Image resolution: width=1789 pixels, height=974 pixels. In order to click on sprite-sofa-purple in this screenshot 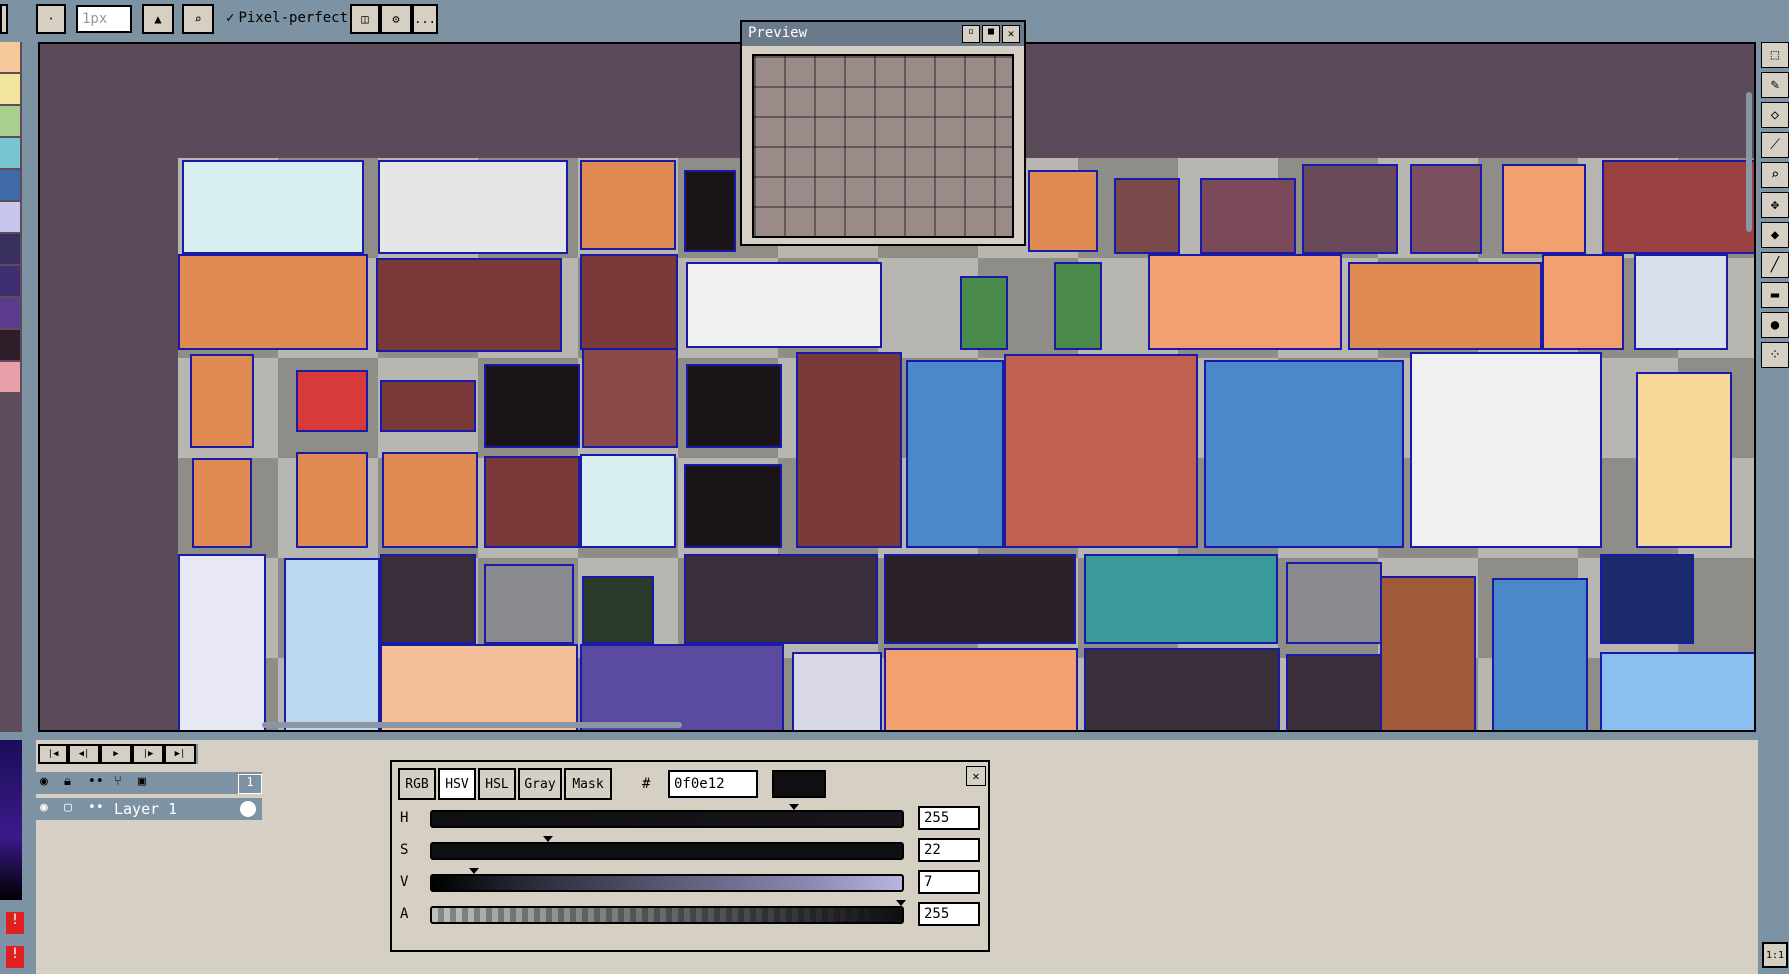, I will do `click(682, 687)`.